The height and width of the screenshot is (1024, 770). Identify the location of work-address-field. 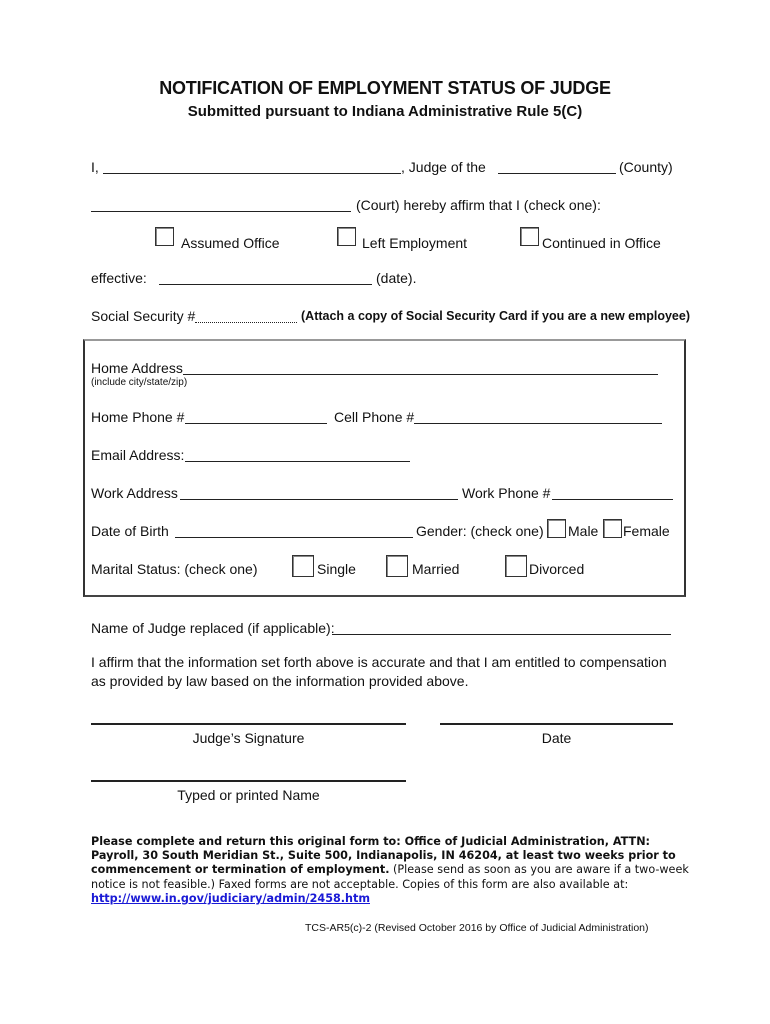
(319, 499).